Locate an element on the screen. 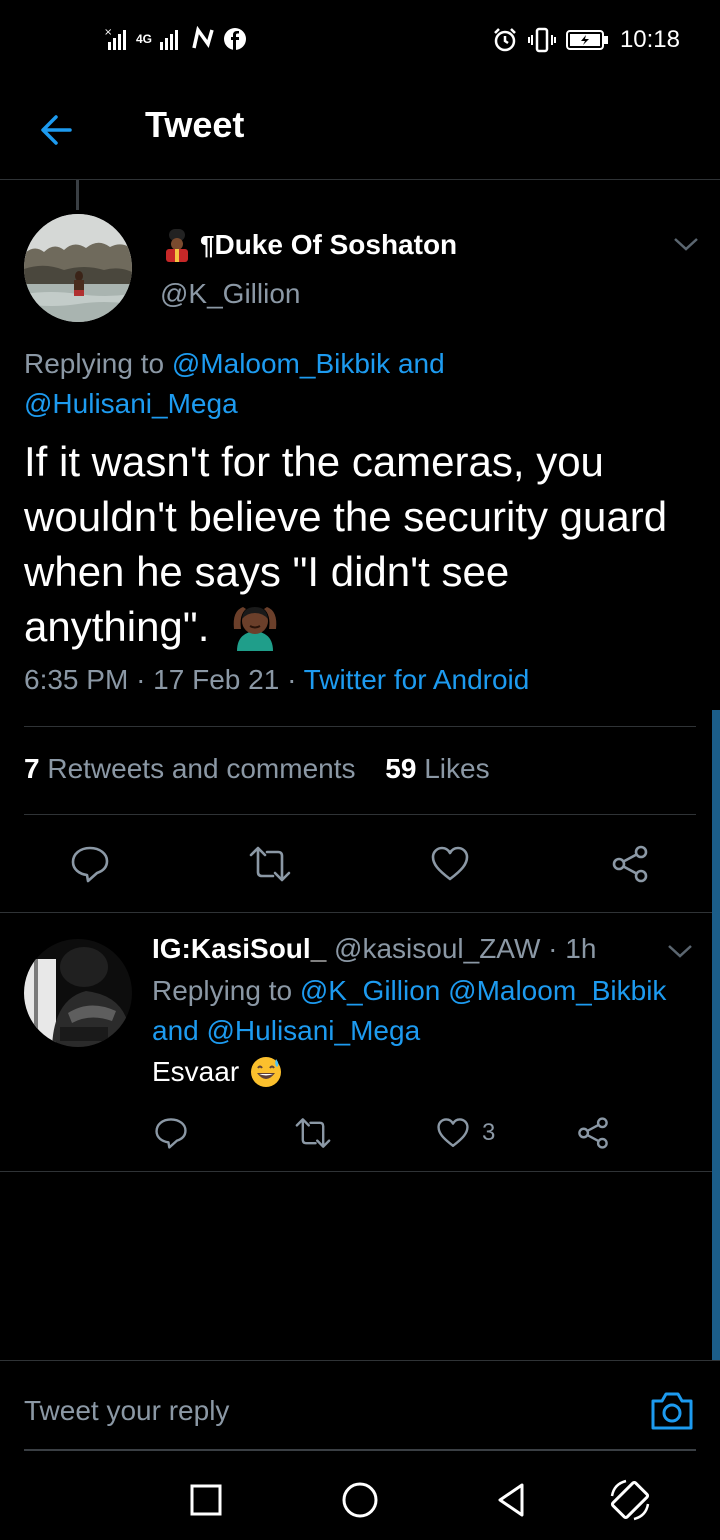 This screenshot has width=720, height=1540. arrow-left-icon is located at coordinates (56, 130).